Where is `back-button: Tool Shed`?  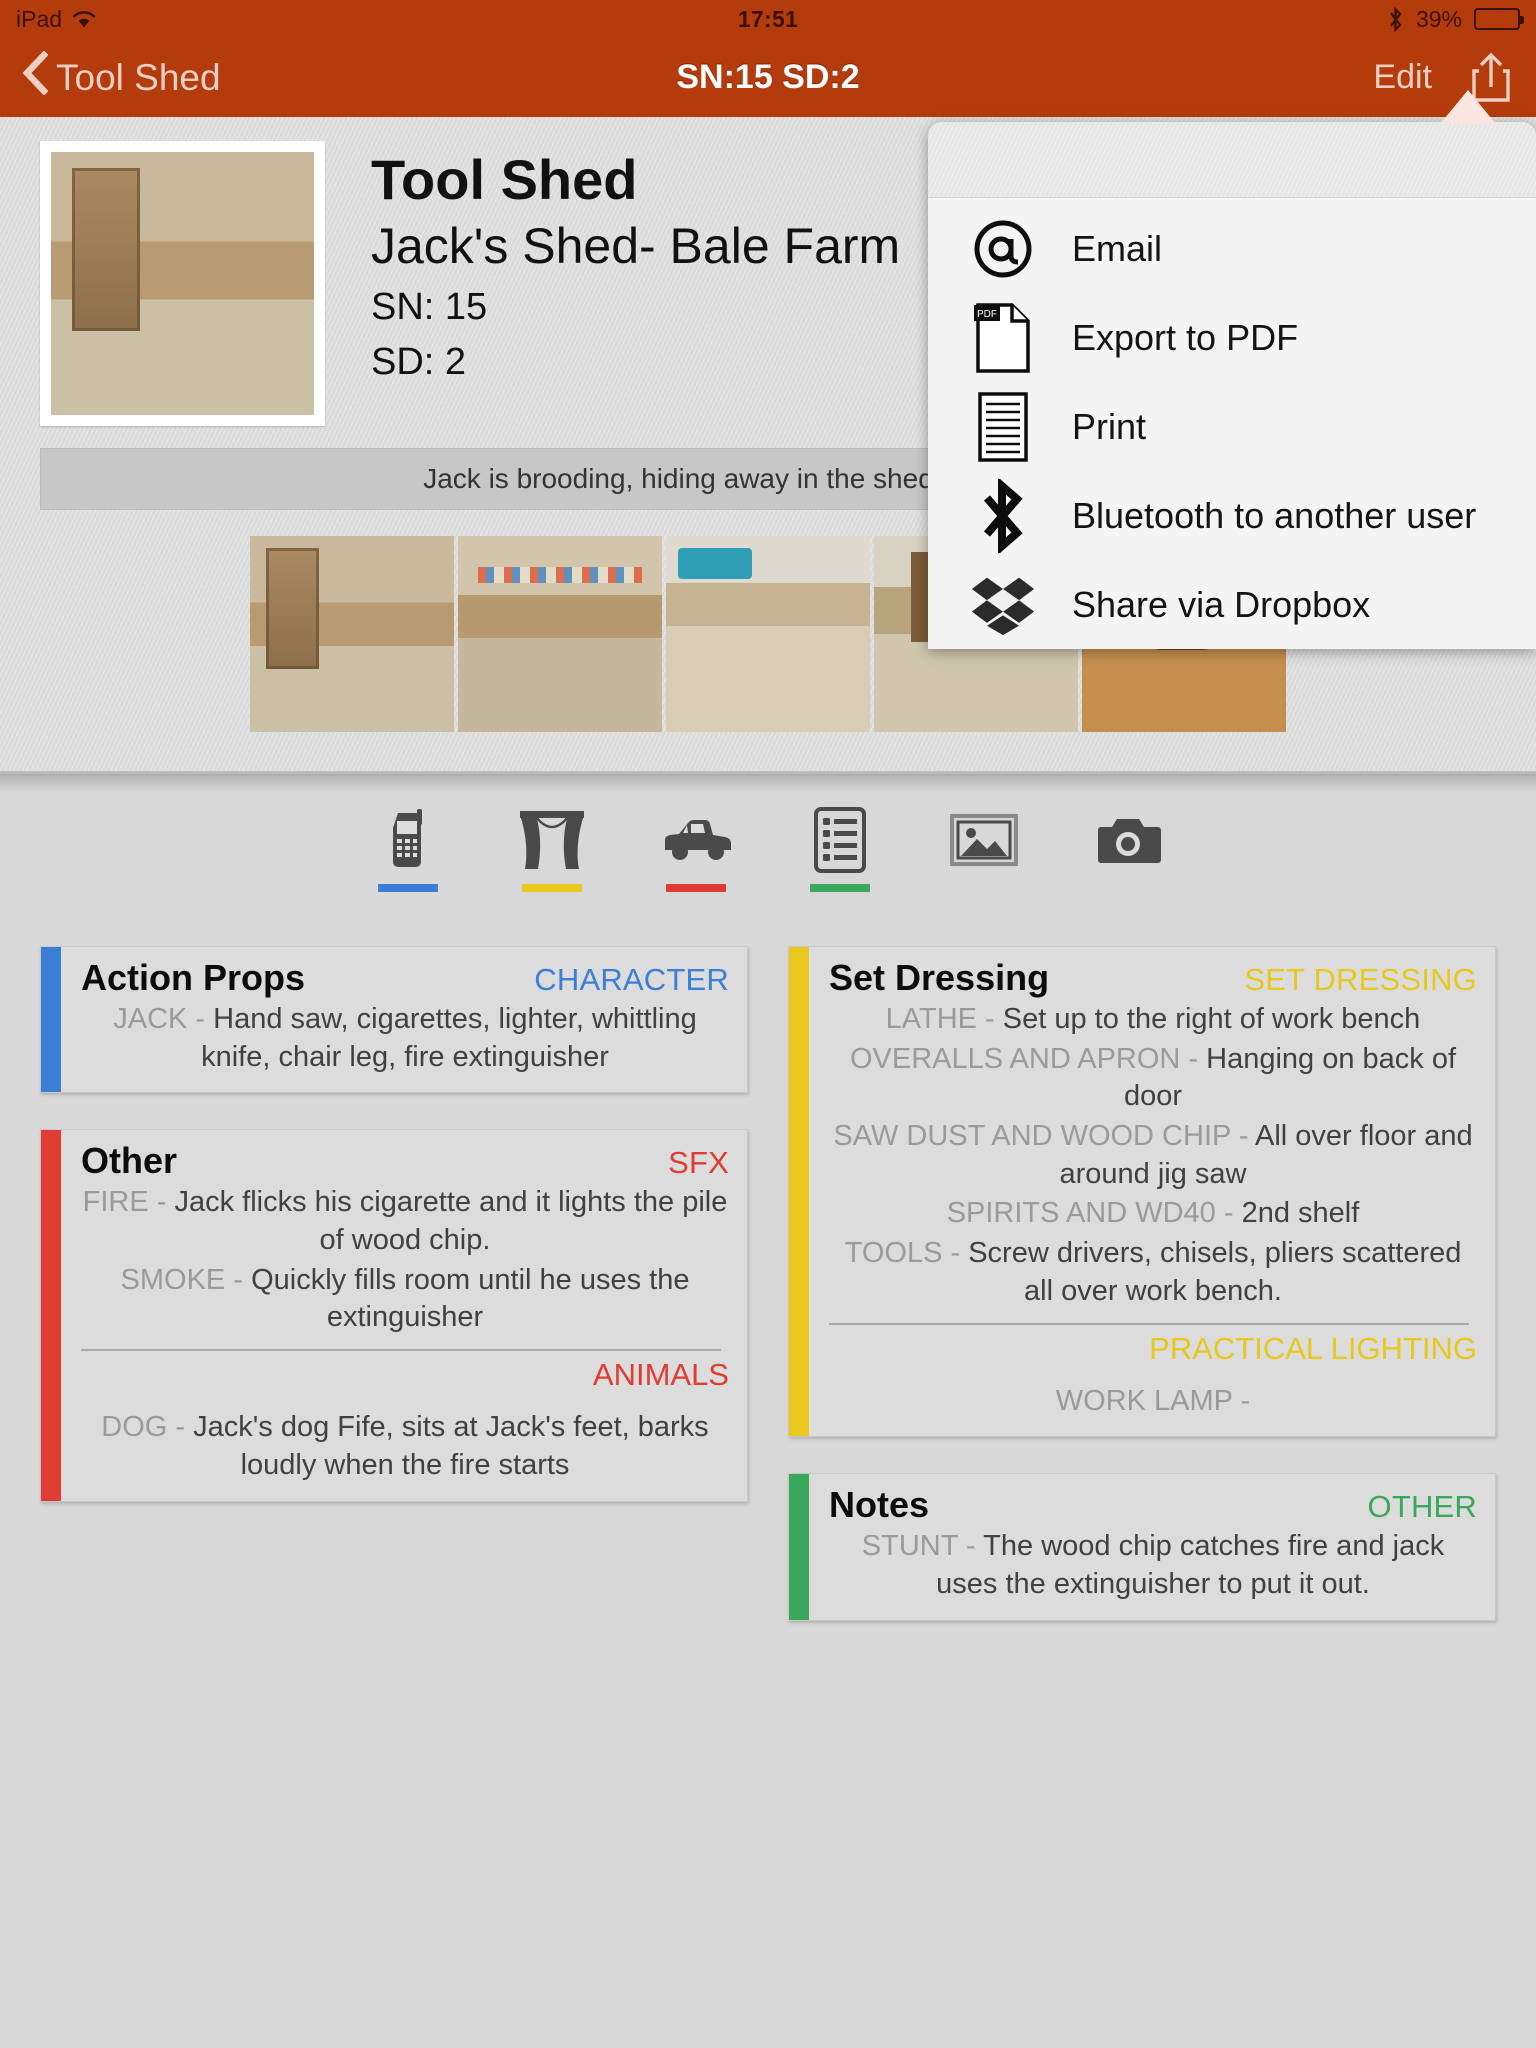 back-button: Tool Shed is located at coordinates (121, 77).